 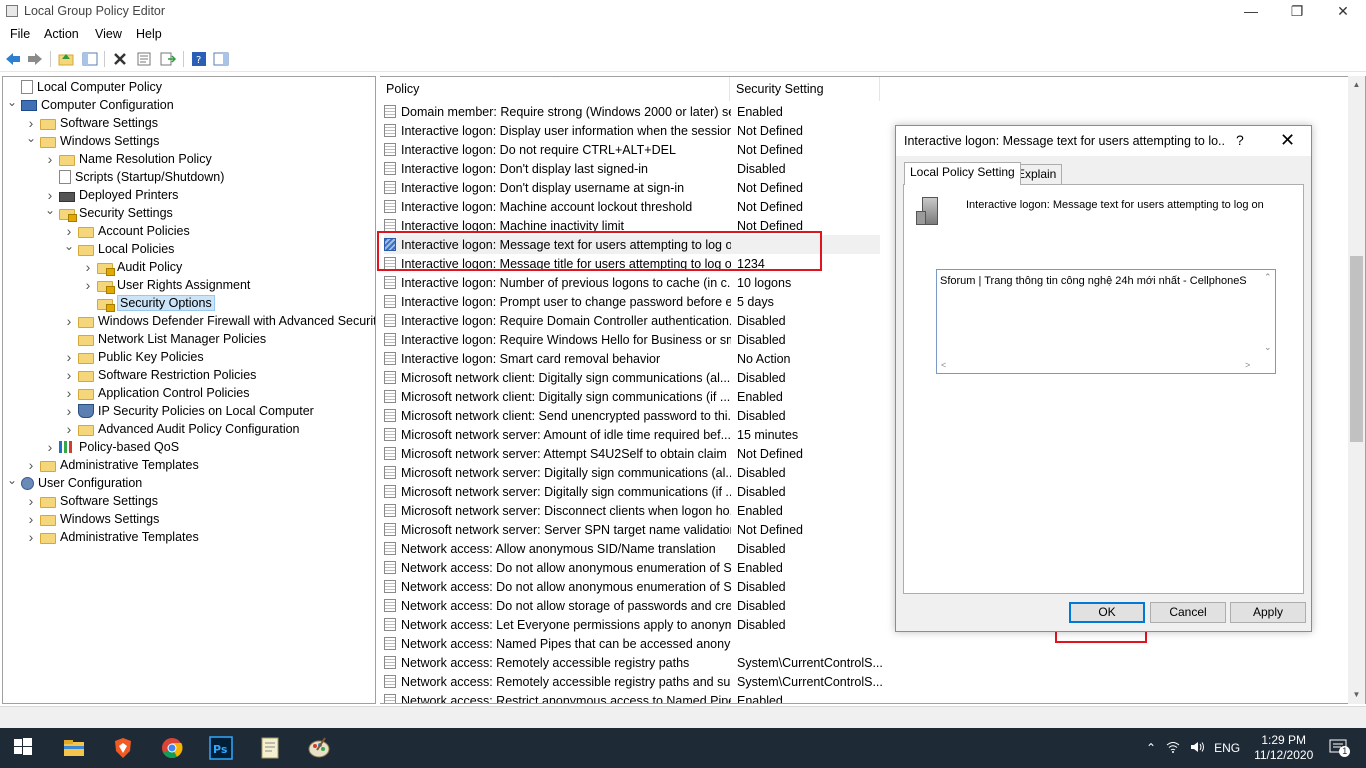 I want to click on windows-start-icon, so click(x=24, y=748).